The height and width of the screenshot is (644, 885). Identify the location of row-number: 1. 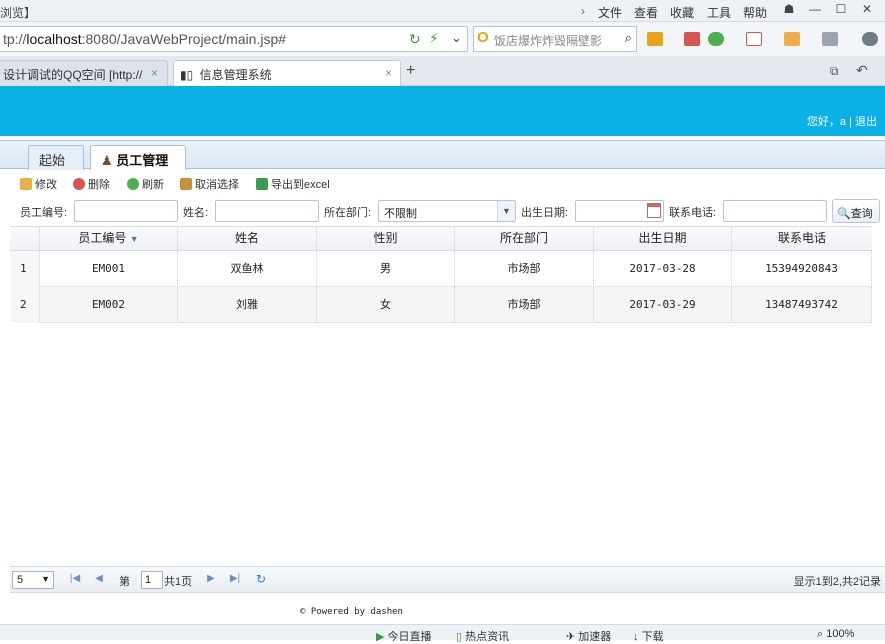
(25, 269).